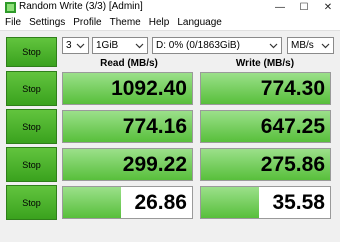 This screenshot has height=242, width=340. Describe the element at coordinates (31, 126) in the screenshot. I see `row-2-stop-button: Stop` at that location.